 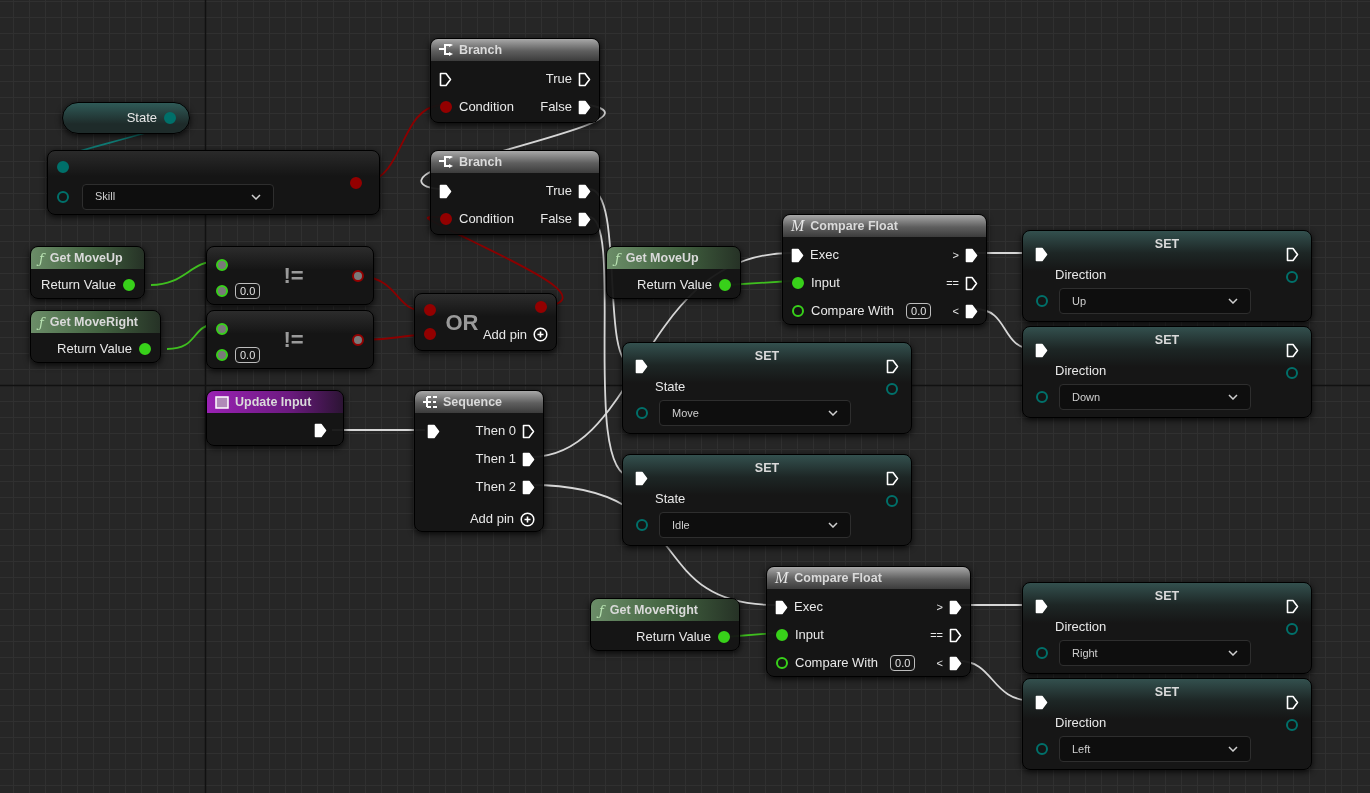 What do you see at coordinates (495, 487) in the screenshot?
I see `pin-label: Then 2` at bounding box center [495, 487].